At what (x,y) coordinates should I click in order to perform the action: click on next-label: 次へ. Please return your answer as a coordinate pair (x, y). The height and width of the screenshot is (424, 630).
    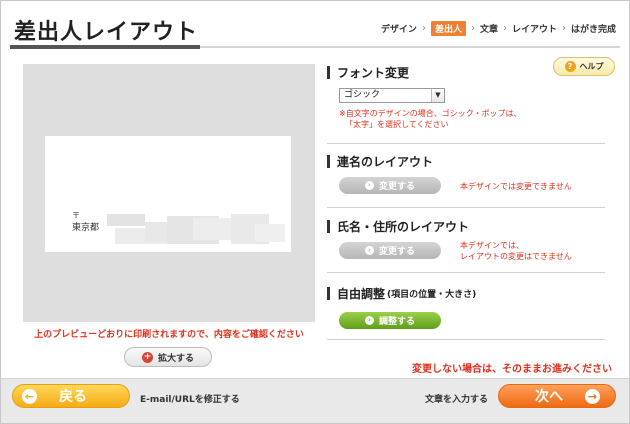
    Looking at the image, I should click on (549, 397).